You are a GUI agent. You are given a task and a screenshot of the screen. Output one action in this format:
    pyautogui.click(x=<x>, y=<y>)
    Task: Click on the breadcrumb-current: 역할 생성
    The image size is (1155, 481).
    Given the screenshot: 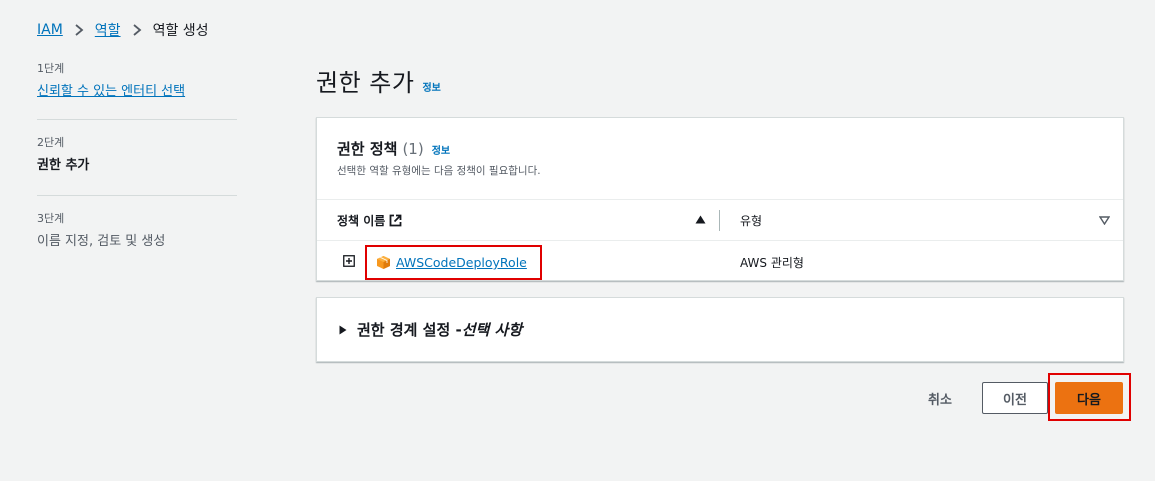 What is the action you would take?
    pyautogui.click(x=180, y=31)
    